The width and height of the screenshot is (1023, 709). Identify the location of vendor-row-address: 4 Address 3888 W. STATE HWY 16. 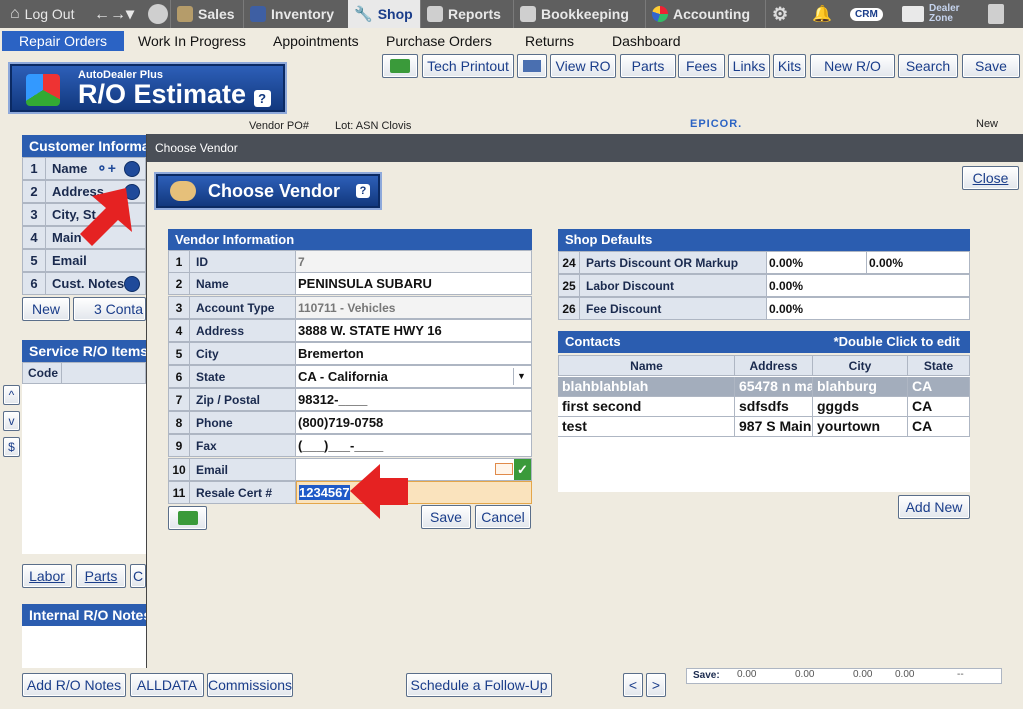
(350, 330).